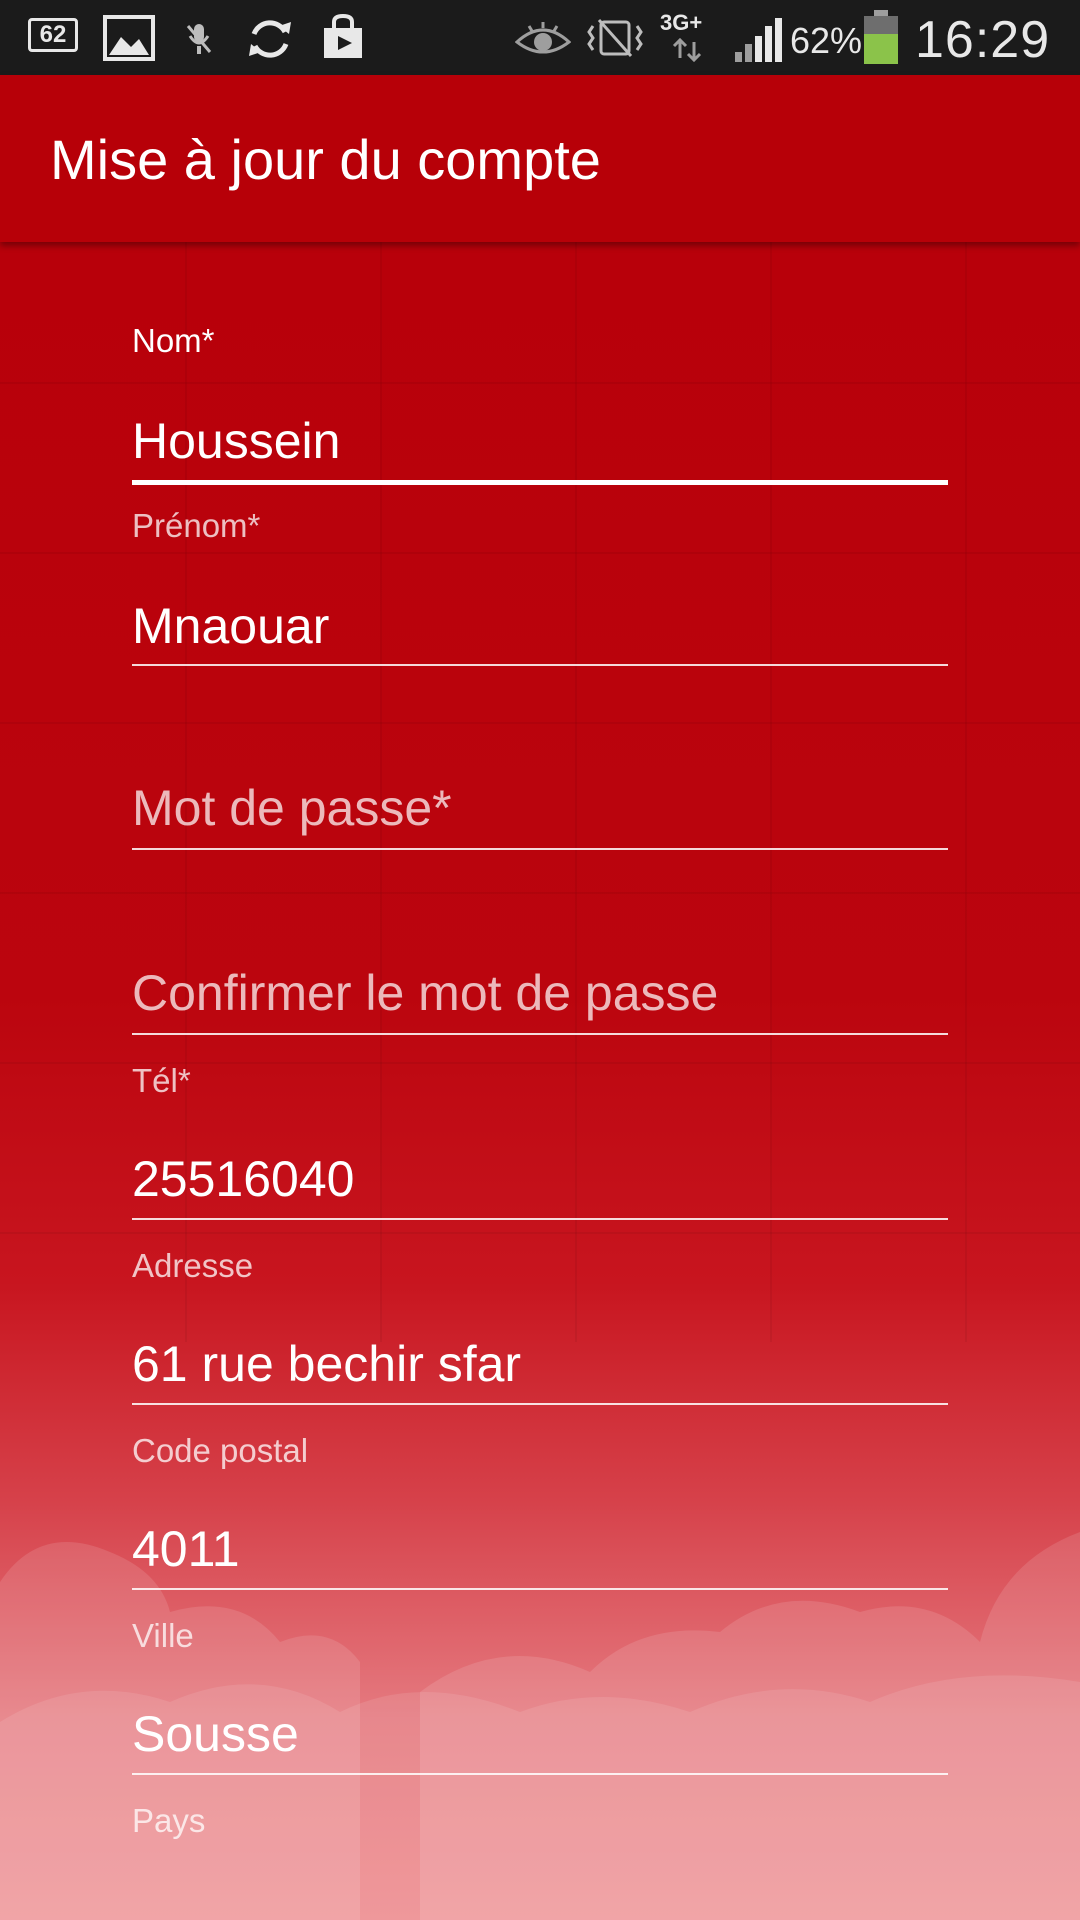 This screenshot has width=1080, height=1920. I want to click on prenom-input: Mnaouar, so click(230, 626).